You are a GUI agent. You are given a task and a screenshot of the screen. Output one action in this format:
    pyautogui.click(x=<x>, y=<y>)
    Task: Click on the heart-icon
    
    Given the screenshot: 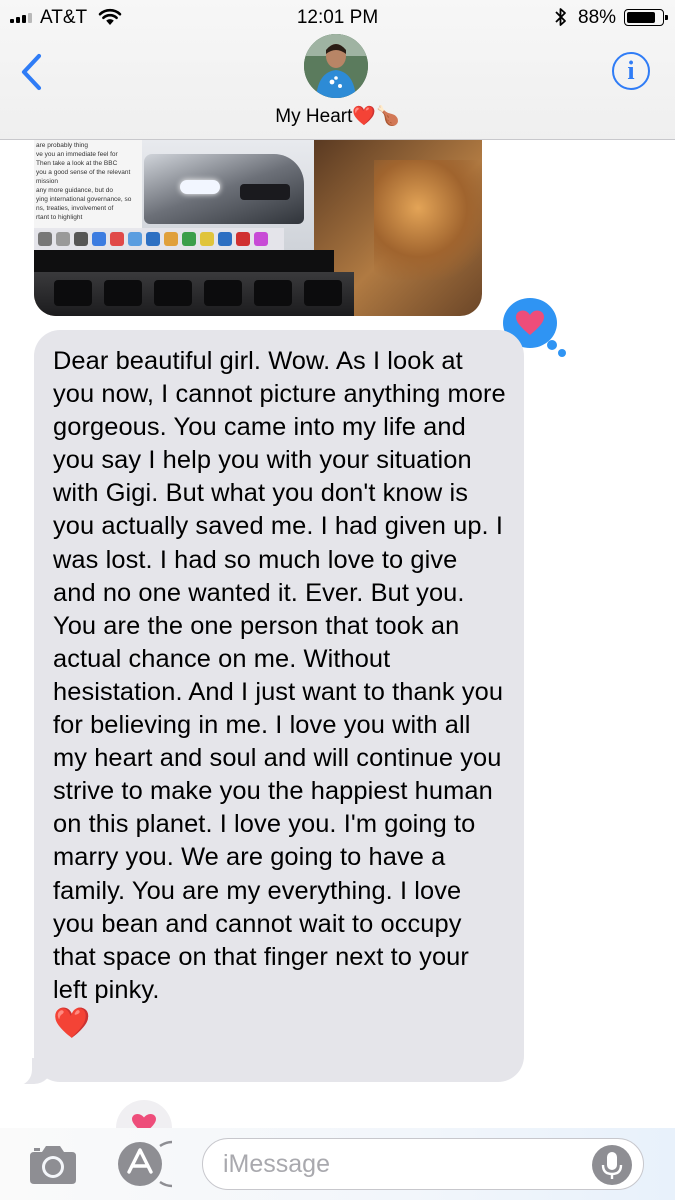 What is the action you would take?
    pyautogui.click(x=530, y=322)
    